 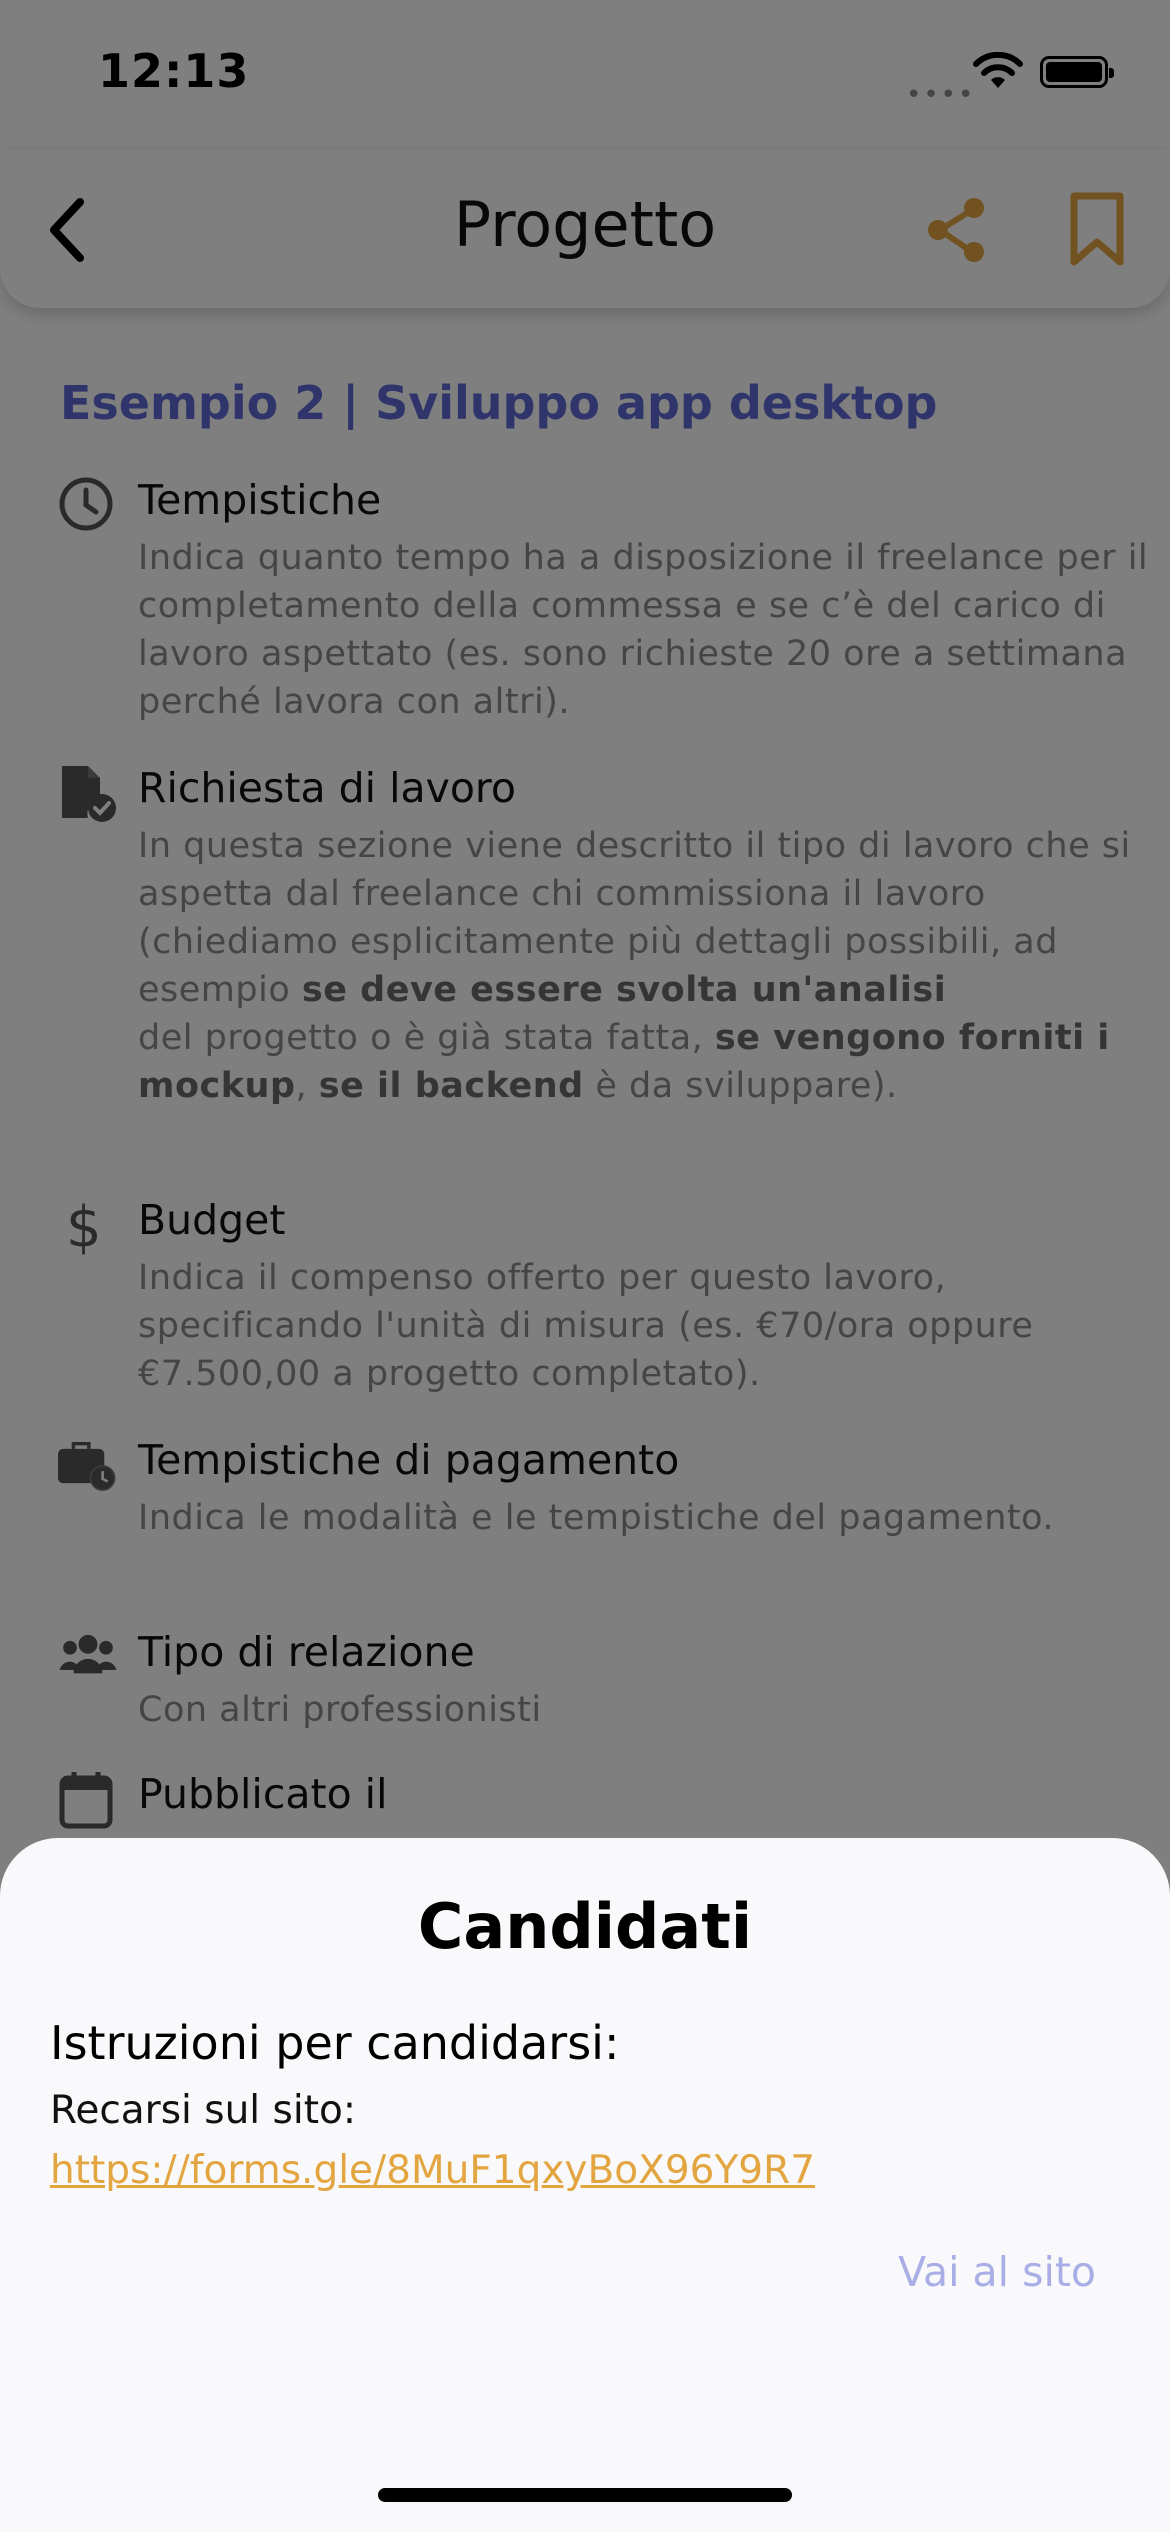 What do you see at coordinates (335, 2043) in the screenshot?
I see `apply-instructions-label: Istruzioni per candidarsi:` at bounding box center [335, 2043].